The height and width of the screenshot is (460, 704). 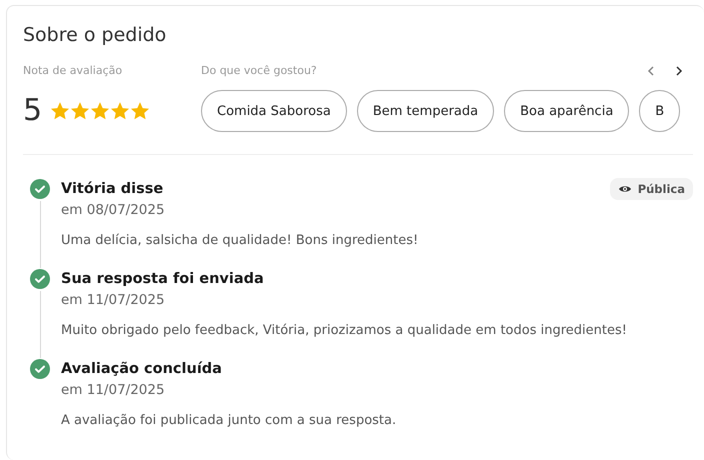 What do you see at coordinates (651, 189) in the screenshot?
I see `visibility-badge: Pública` at bounding box center [651, 189].